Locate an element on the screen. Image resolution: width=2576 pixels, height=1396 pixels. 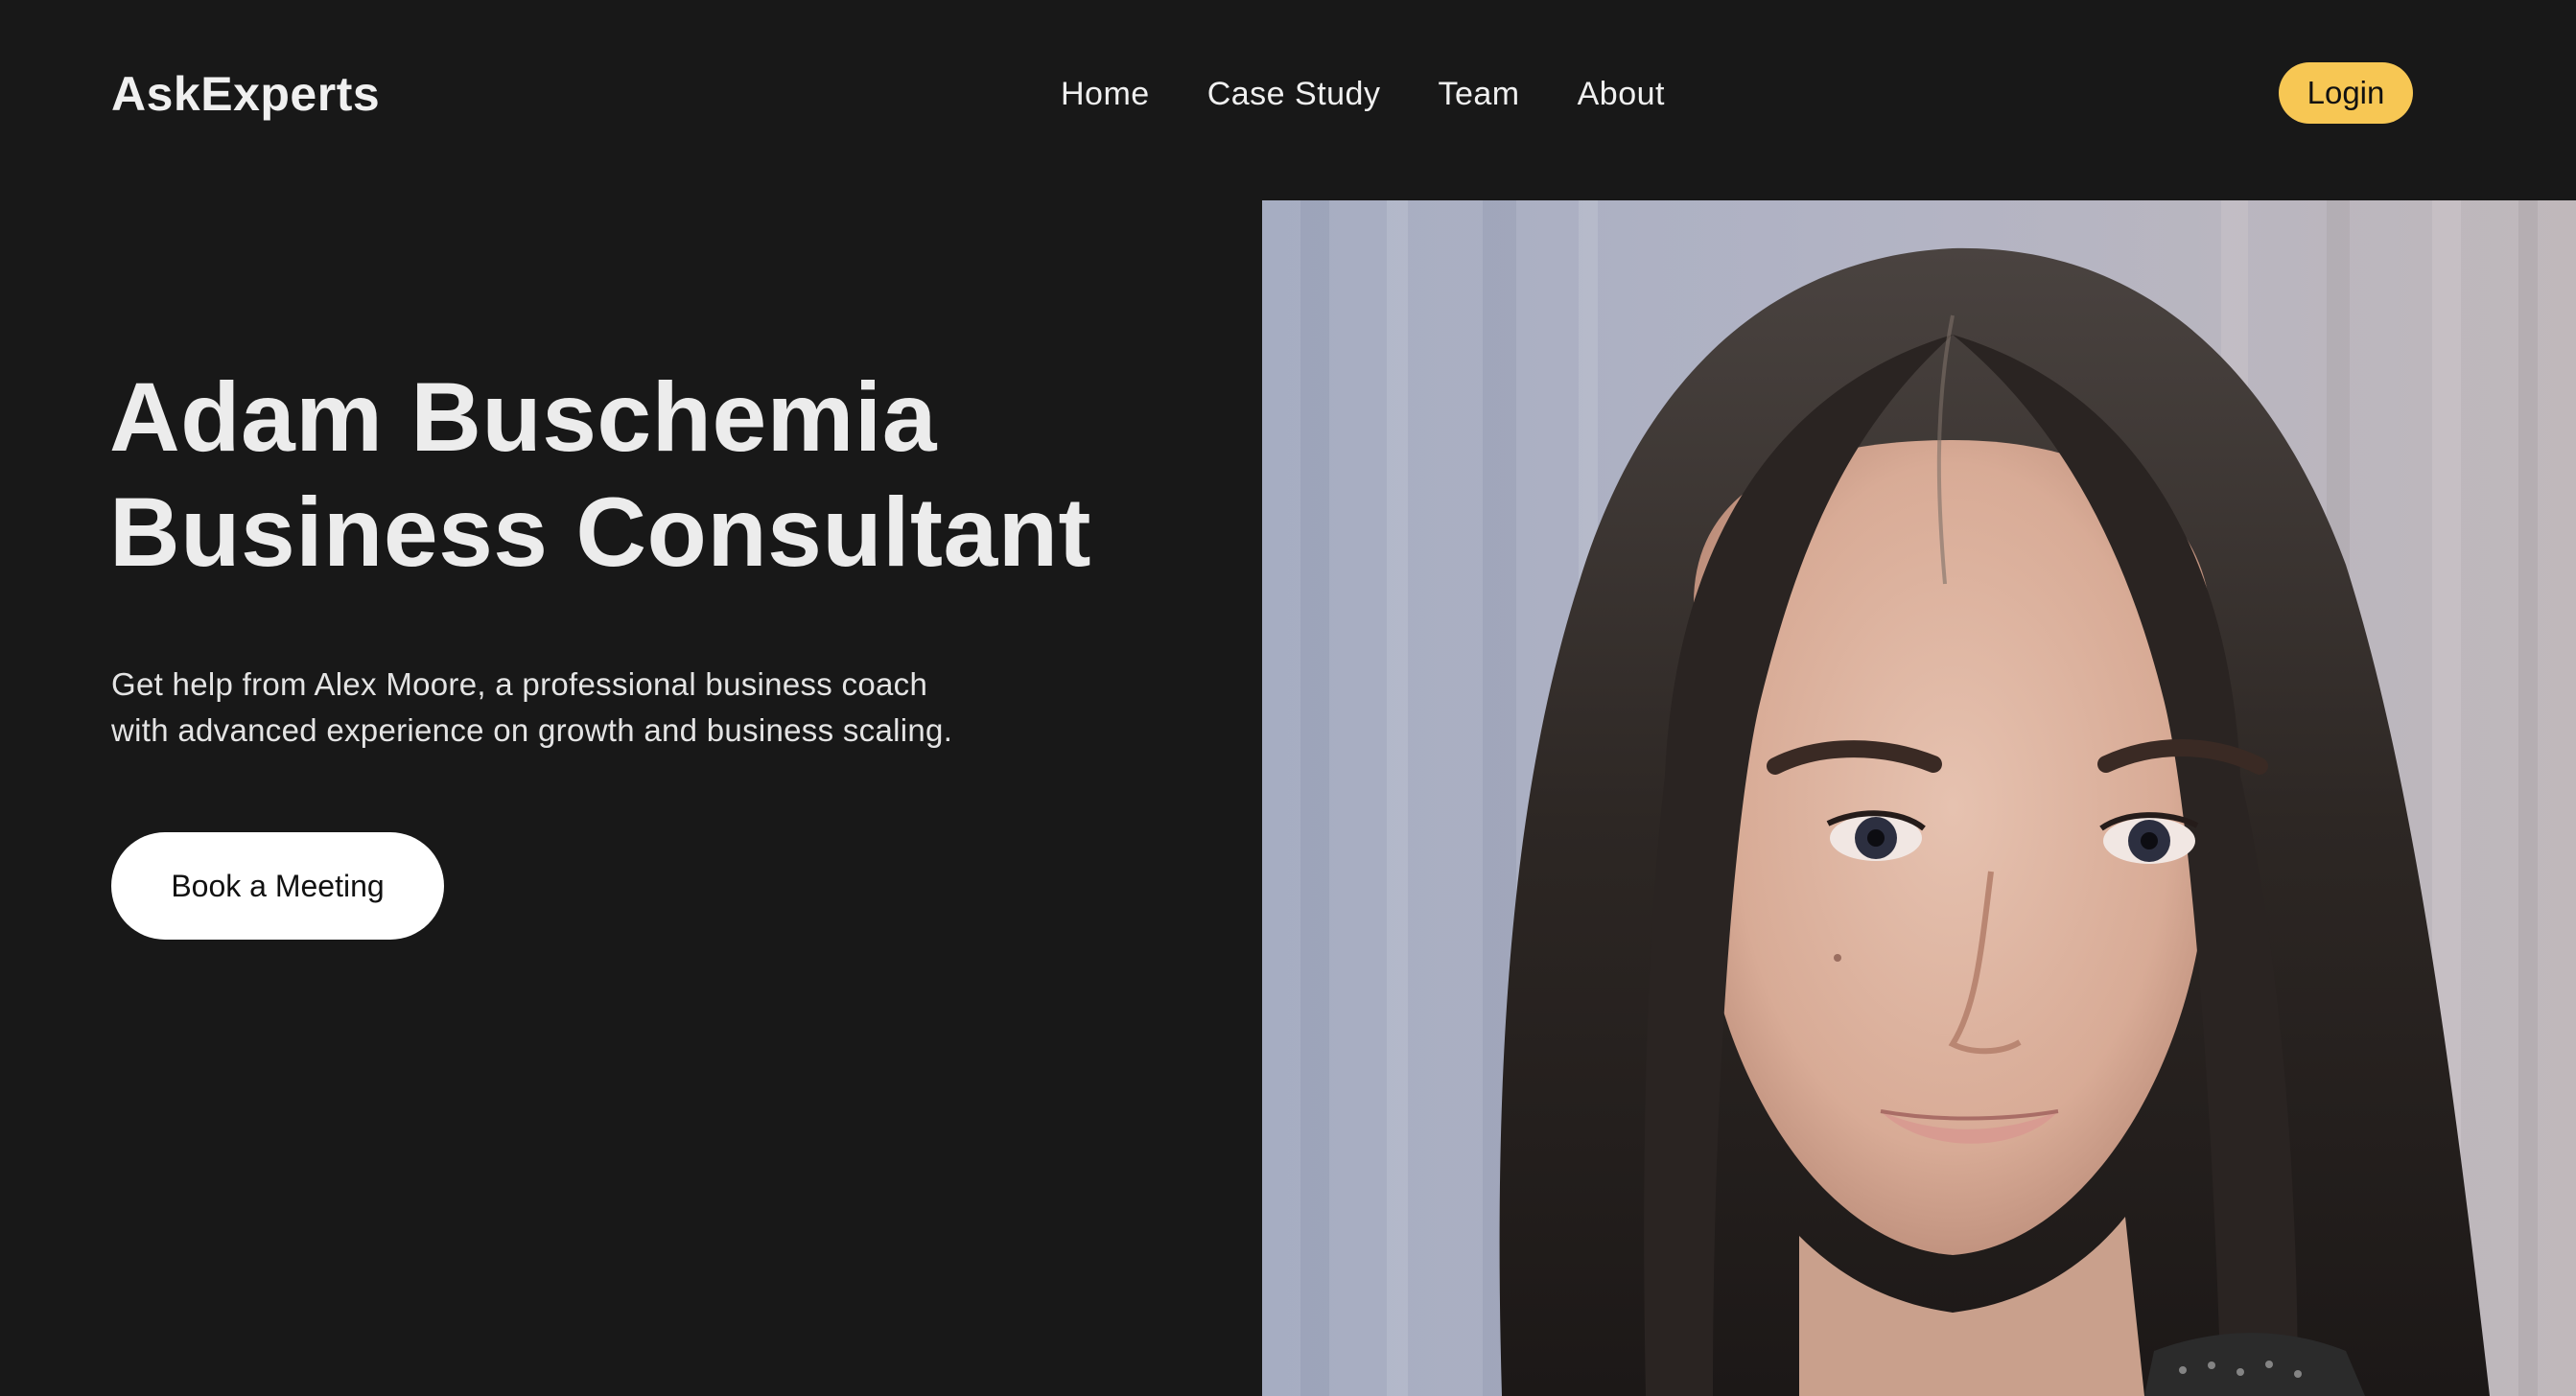
brand-logo: AskExperts is located at coordinates (245, 94).